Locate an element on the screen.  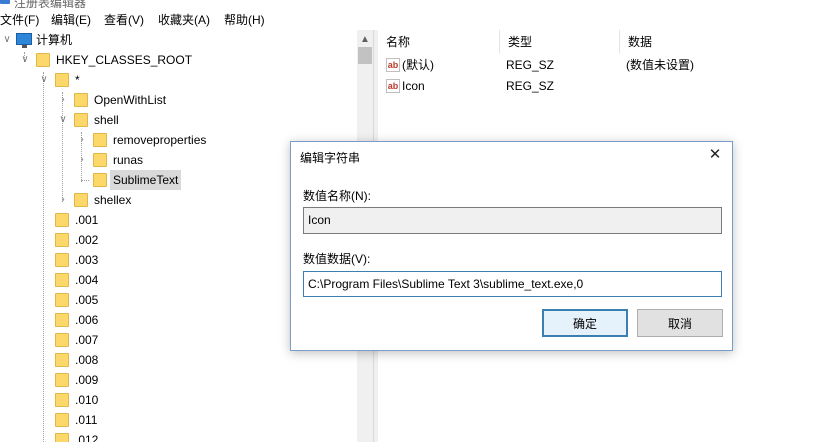
tree-node-ext: .011 is located at coordinates (178, 420).